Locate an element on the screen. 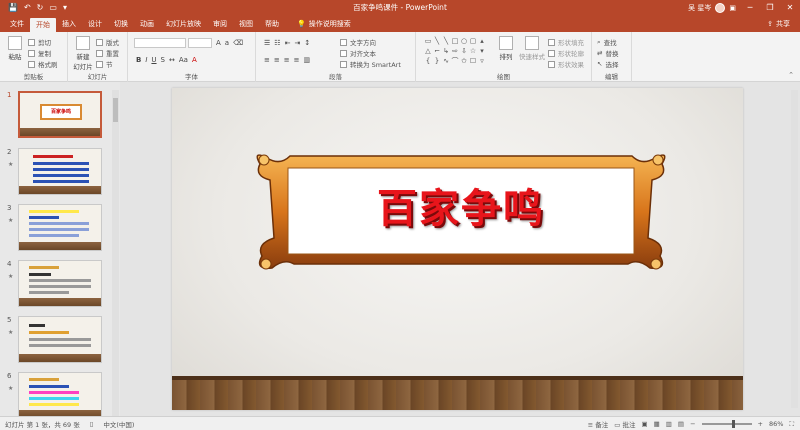 The width and height of the screenshot is (800, 430). oval-shape-icon: ○ is located at coordinates (464, 41).